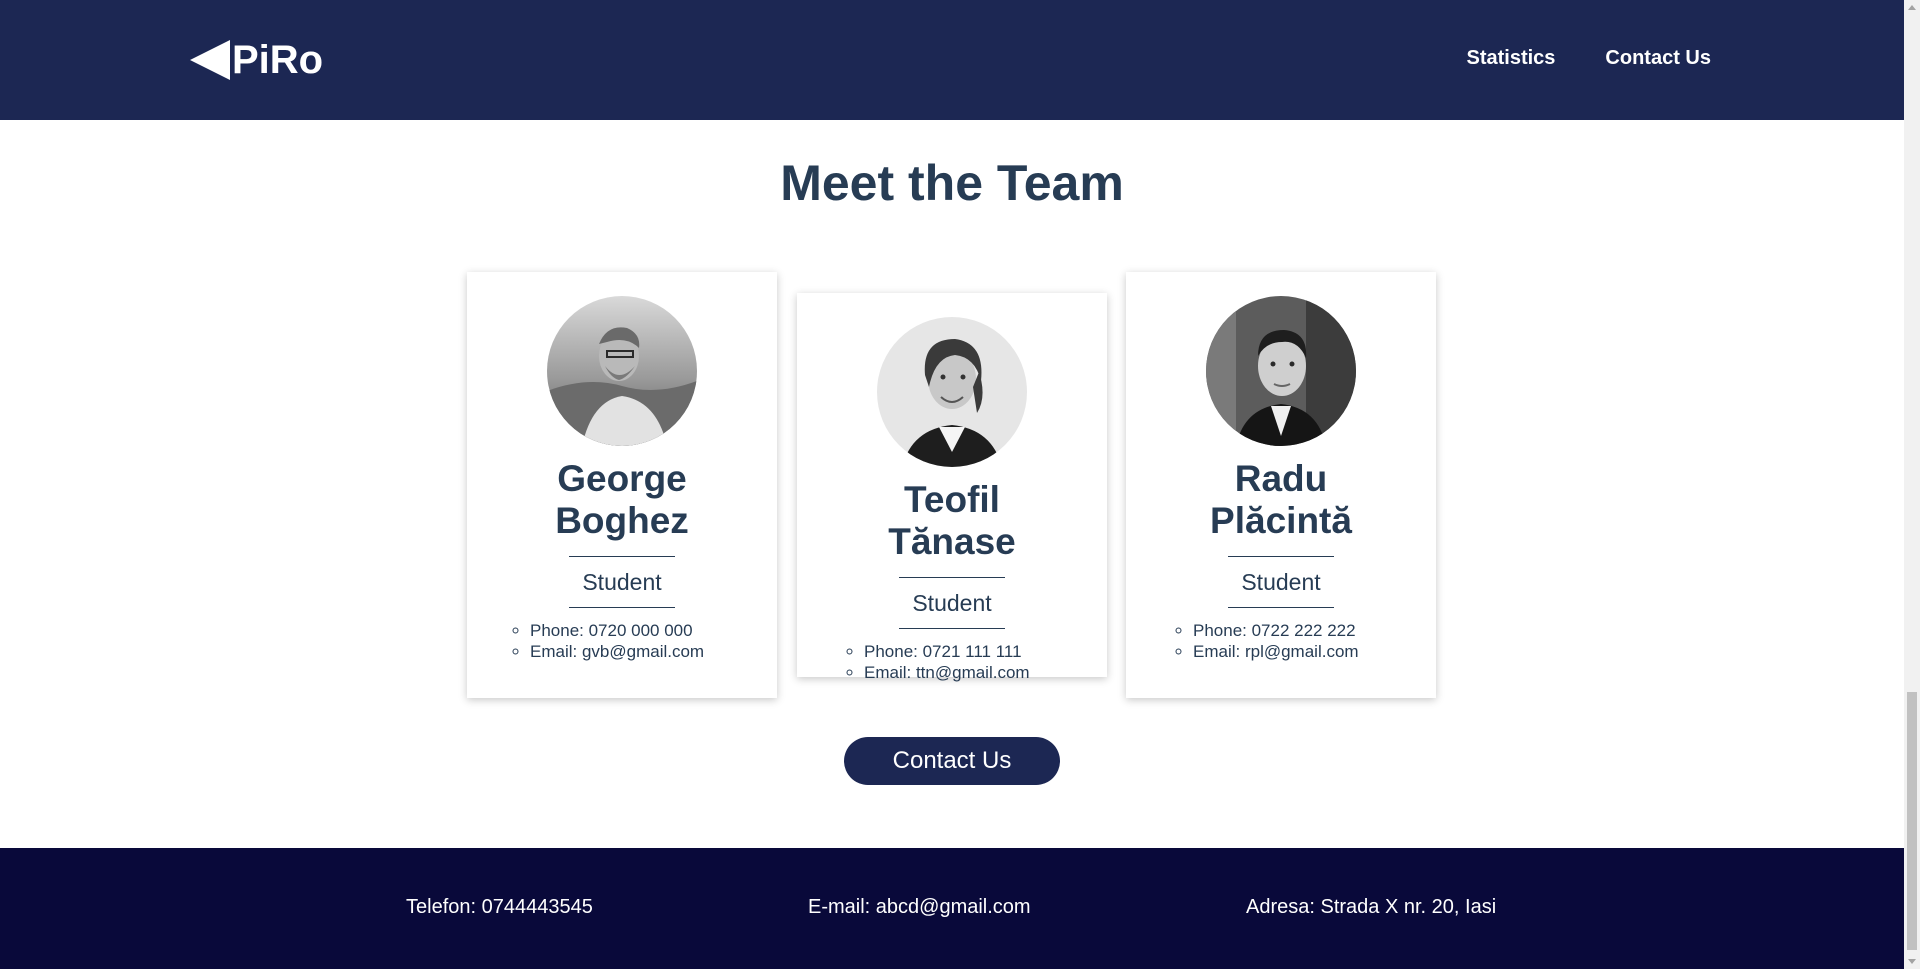 The width and height of the screenshot is (1920, 969). What do you see at coordinates (985, 651) in the screenshot?
I see `member-phone: Phone: 0721 111 111` at bounding box center [985, 651].